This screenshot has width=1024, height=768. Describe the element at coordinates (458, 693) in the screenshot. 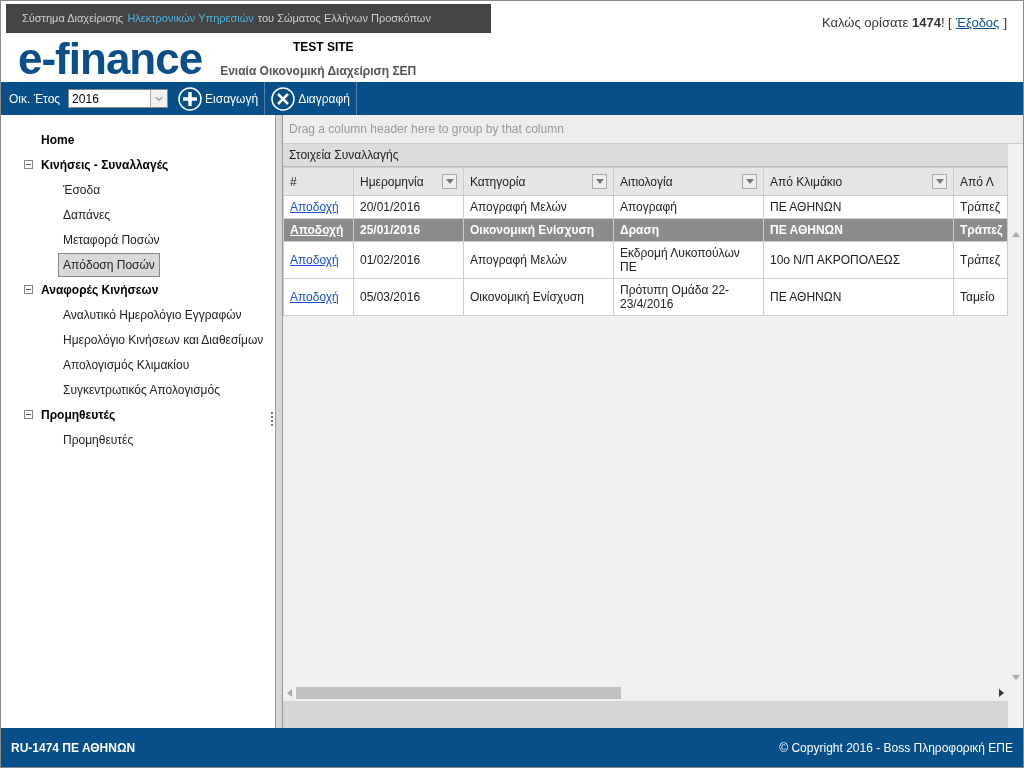

I see `scrollbar-thumb` at that location.